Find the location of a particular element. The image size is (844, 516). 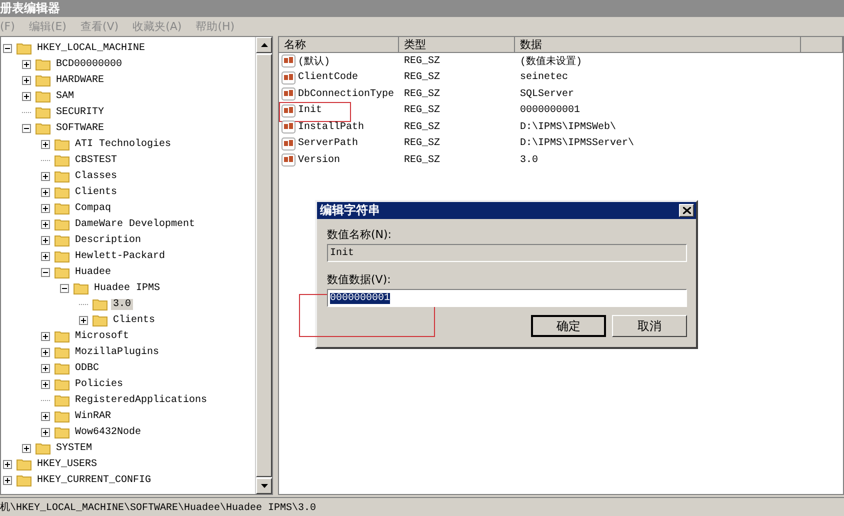

scrollbar is located at coordinates (263, 265).